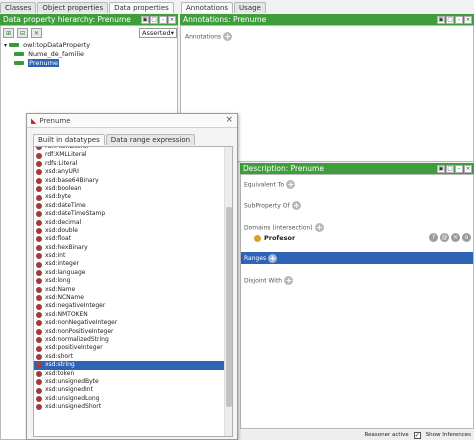  Describe the element at coordinates (263, 281) in the screenshot. I see `disjoint-with-label: Disjoint With` at that location.